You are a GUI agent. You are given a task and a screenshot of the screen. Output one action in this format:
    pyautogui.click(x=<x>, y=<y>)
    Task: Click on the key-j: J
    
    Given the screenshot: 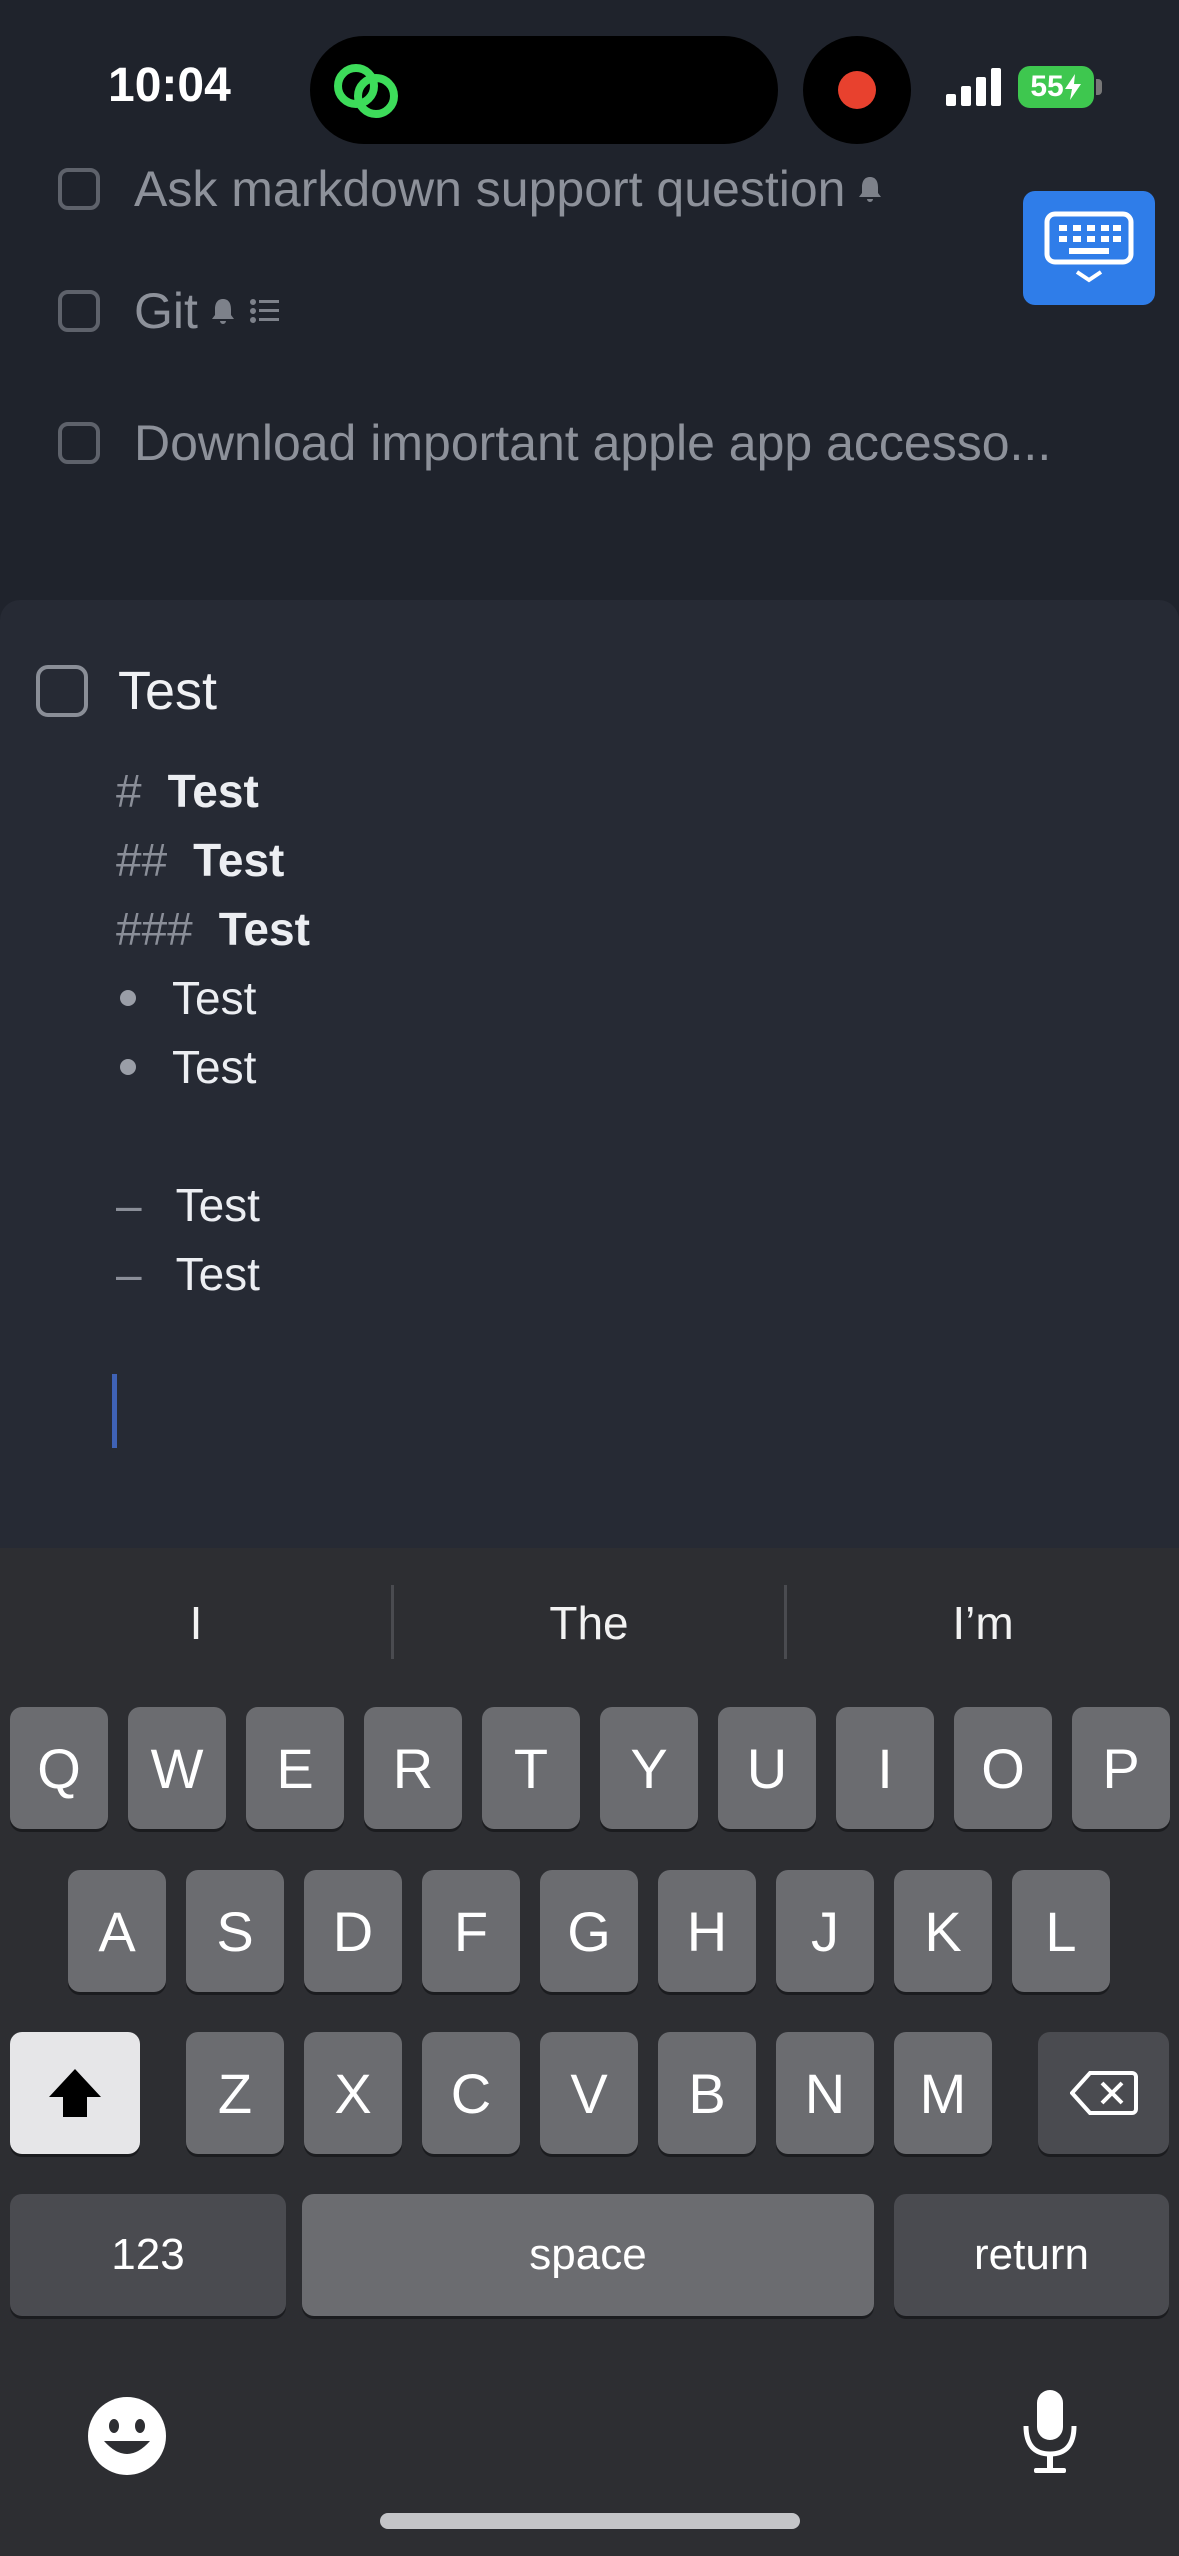 What is the action you would take?
    pyautogui.click(x=825, y=1931)
    